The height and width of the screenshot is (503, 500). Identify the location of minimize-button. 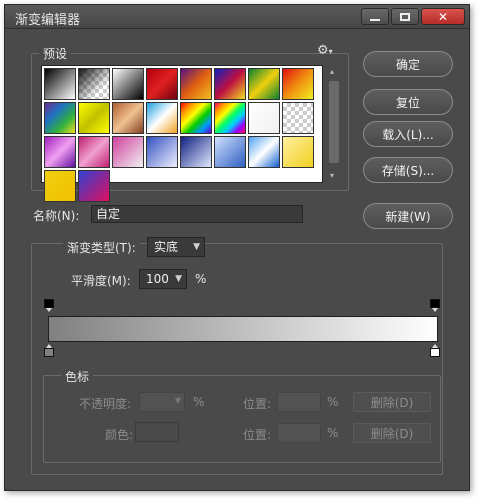
(375, 16).